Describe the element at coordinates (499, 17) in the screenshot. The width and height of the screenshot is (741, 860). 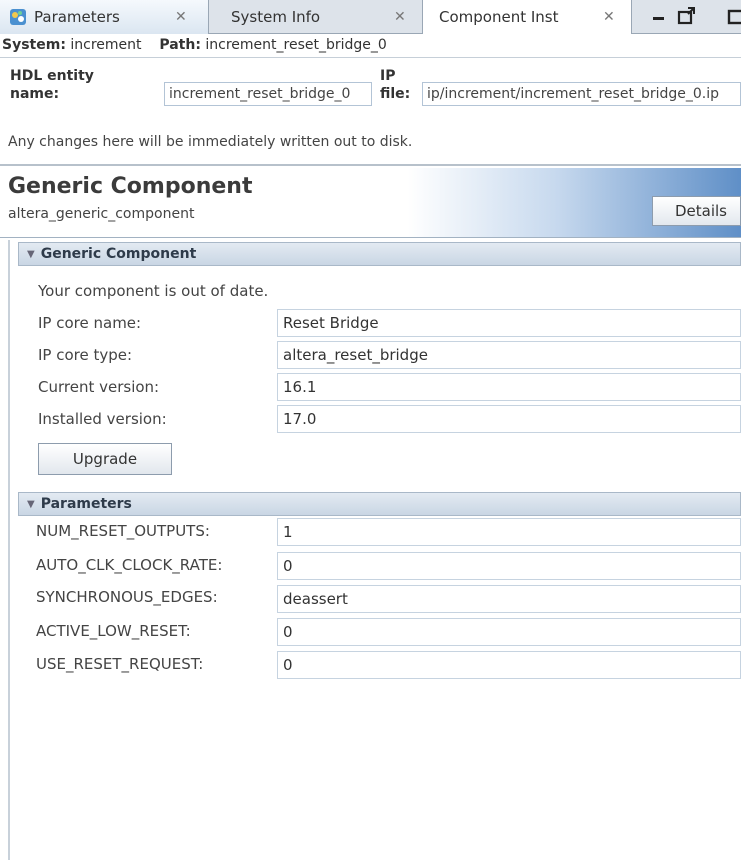
I see `tab-component-inst-label: Component Inst` at that location.